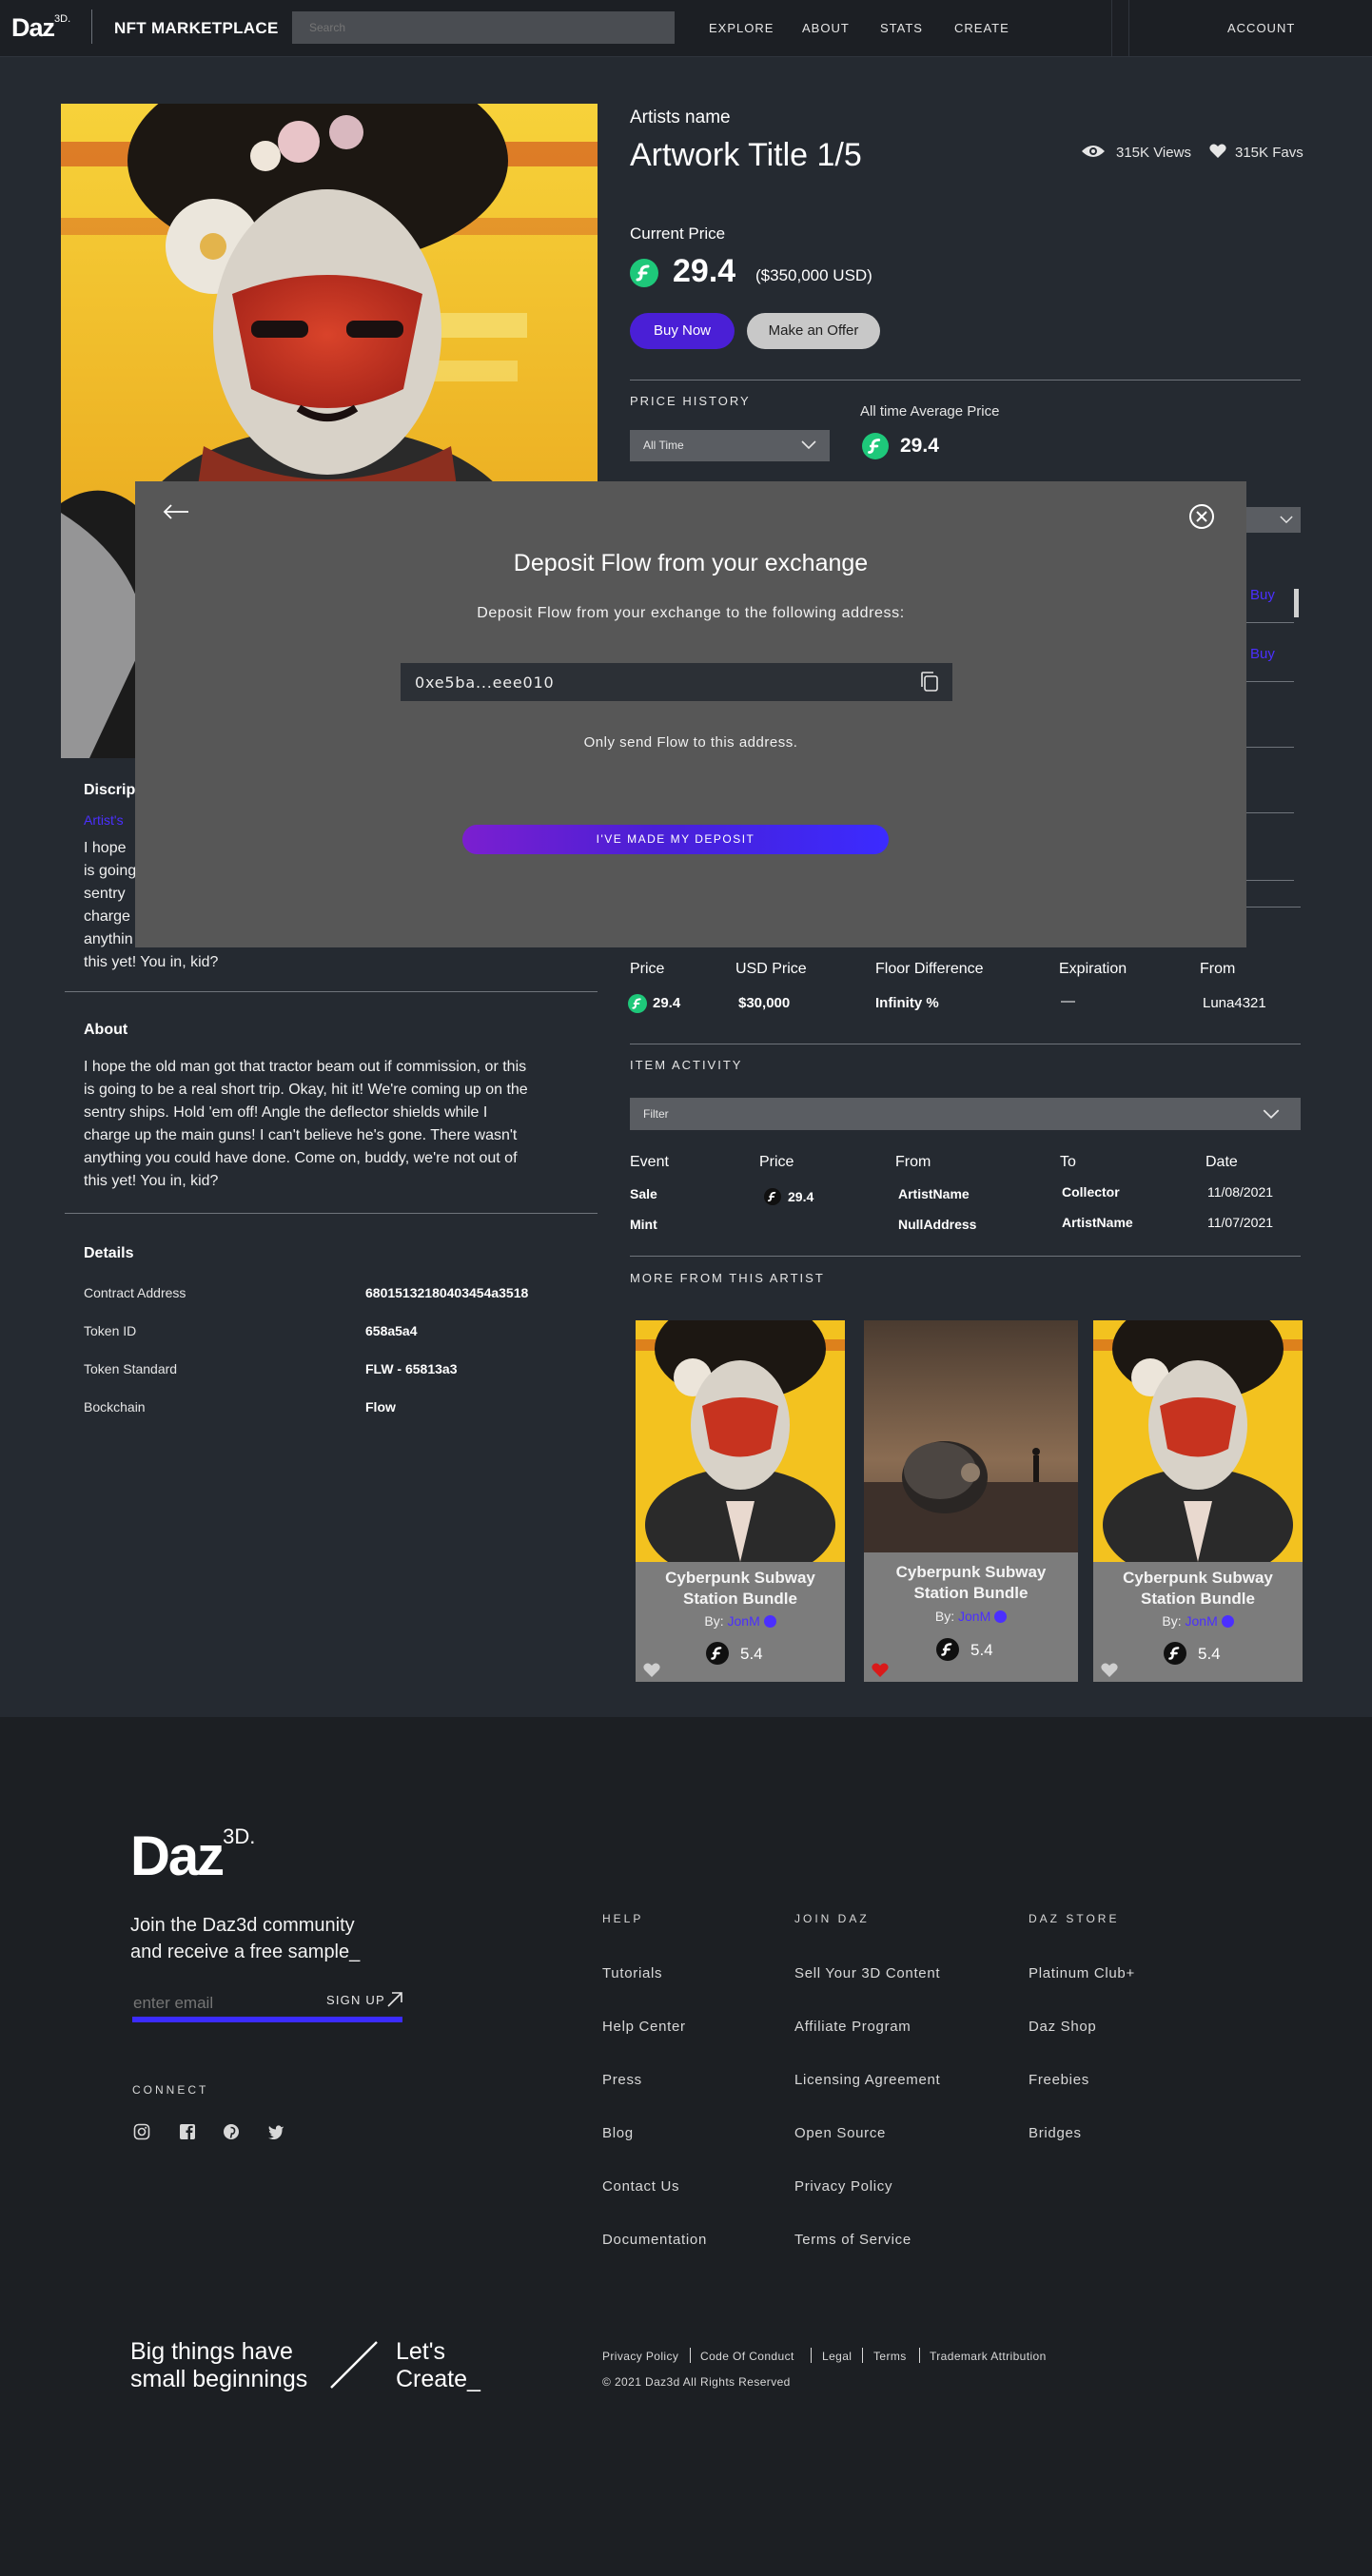 Image resolution: width=1372 pixels, height=2576 pixels. What do you see at coordinates (944, 1617) in the screenshot?
I see `byline-prefix: By:` at bounding box center [944, 1617].